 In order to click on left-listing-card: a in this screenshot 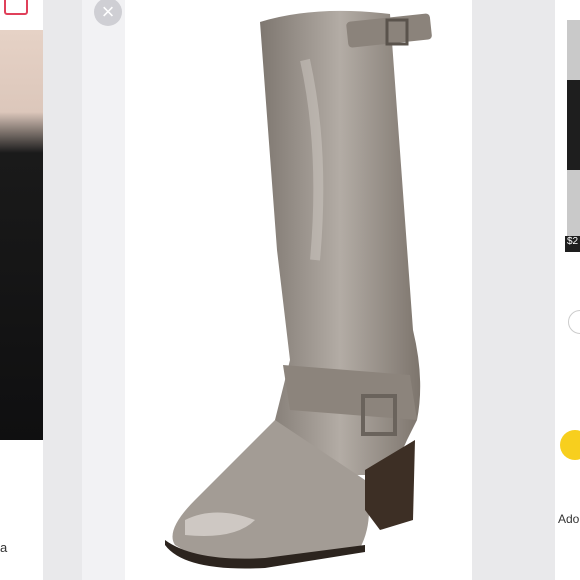, I will do `click(21, 290)`.